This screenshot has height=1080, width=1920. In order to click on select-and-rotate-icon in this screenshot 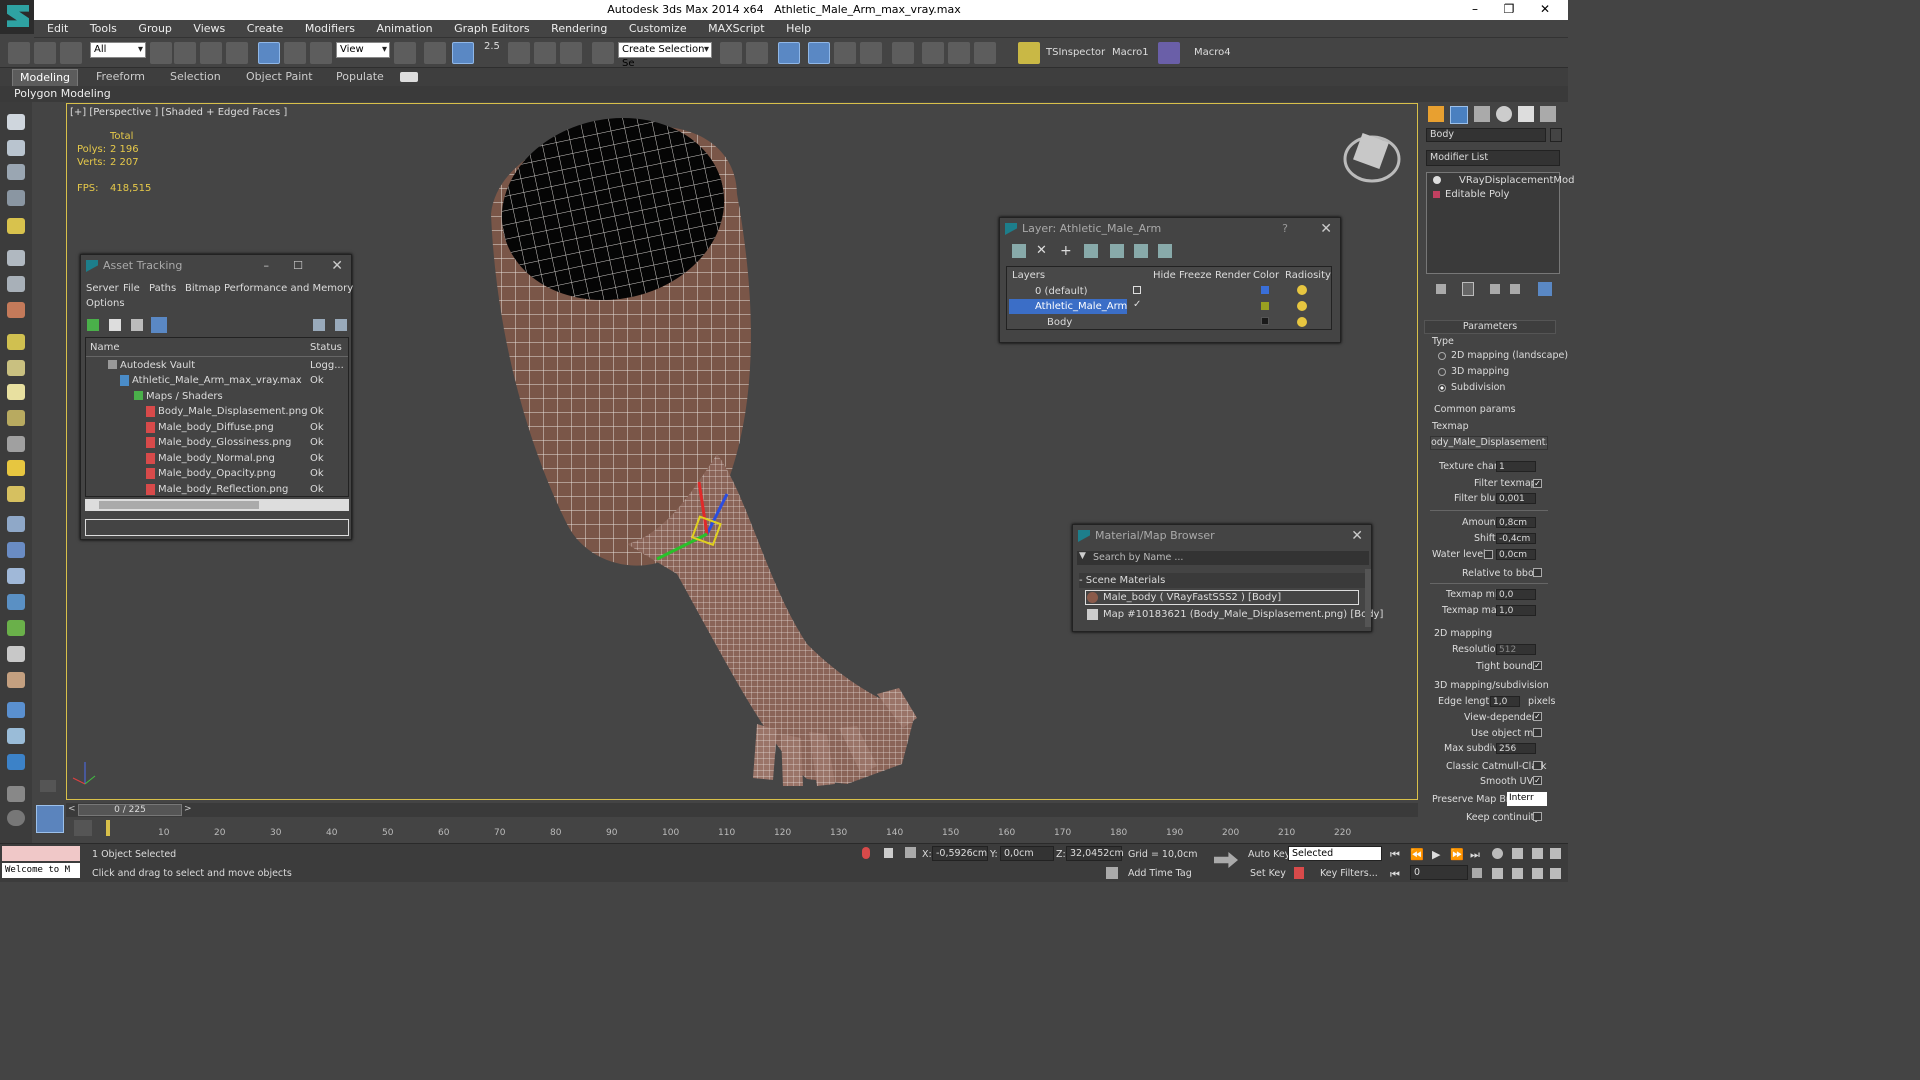, I will do `click(295, 53)`.